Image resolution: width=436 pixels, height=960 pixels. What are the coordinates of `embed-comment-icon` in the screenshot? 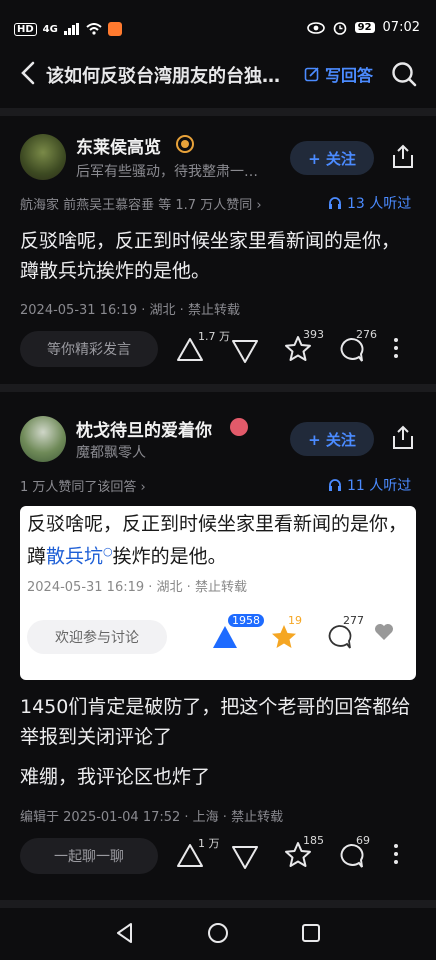 It's located at (340, 637).